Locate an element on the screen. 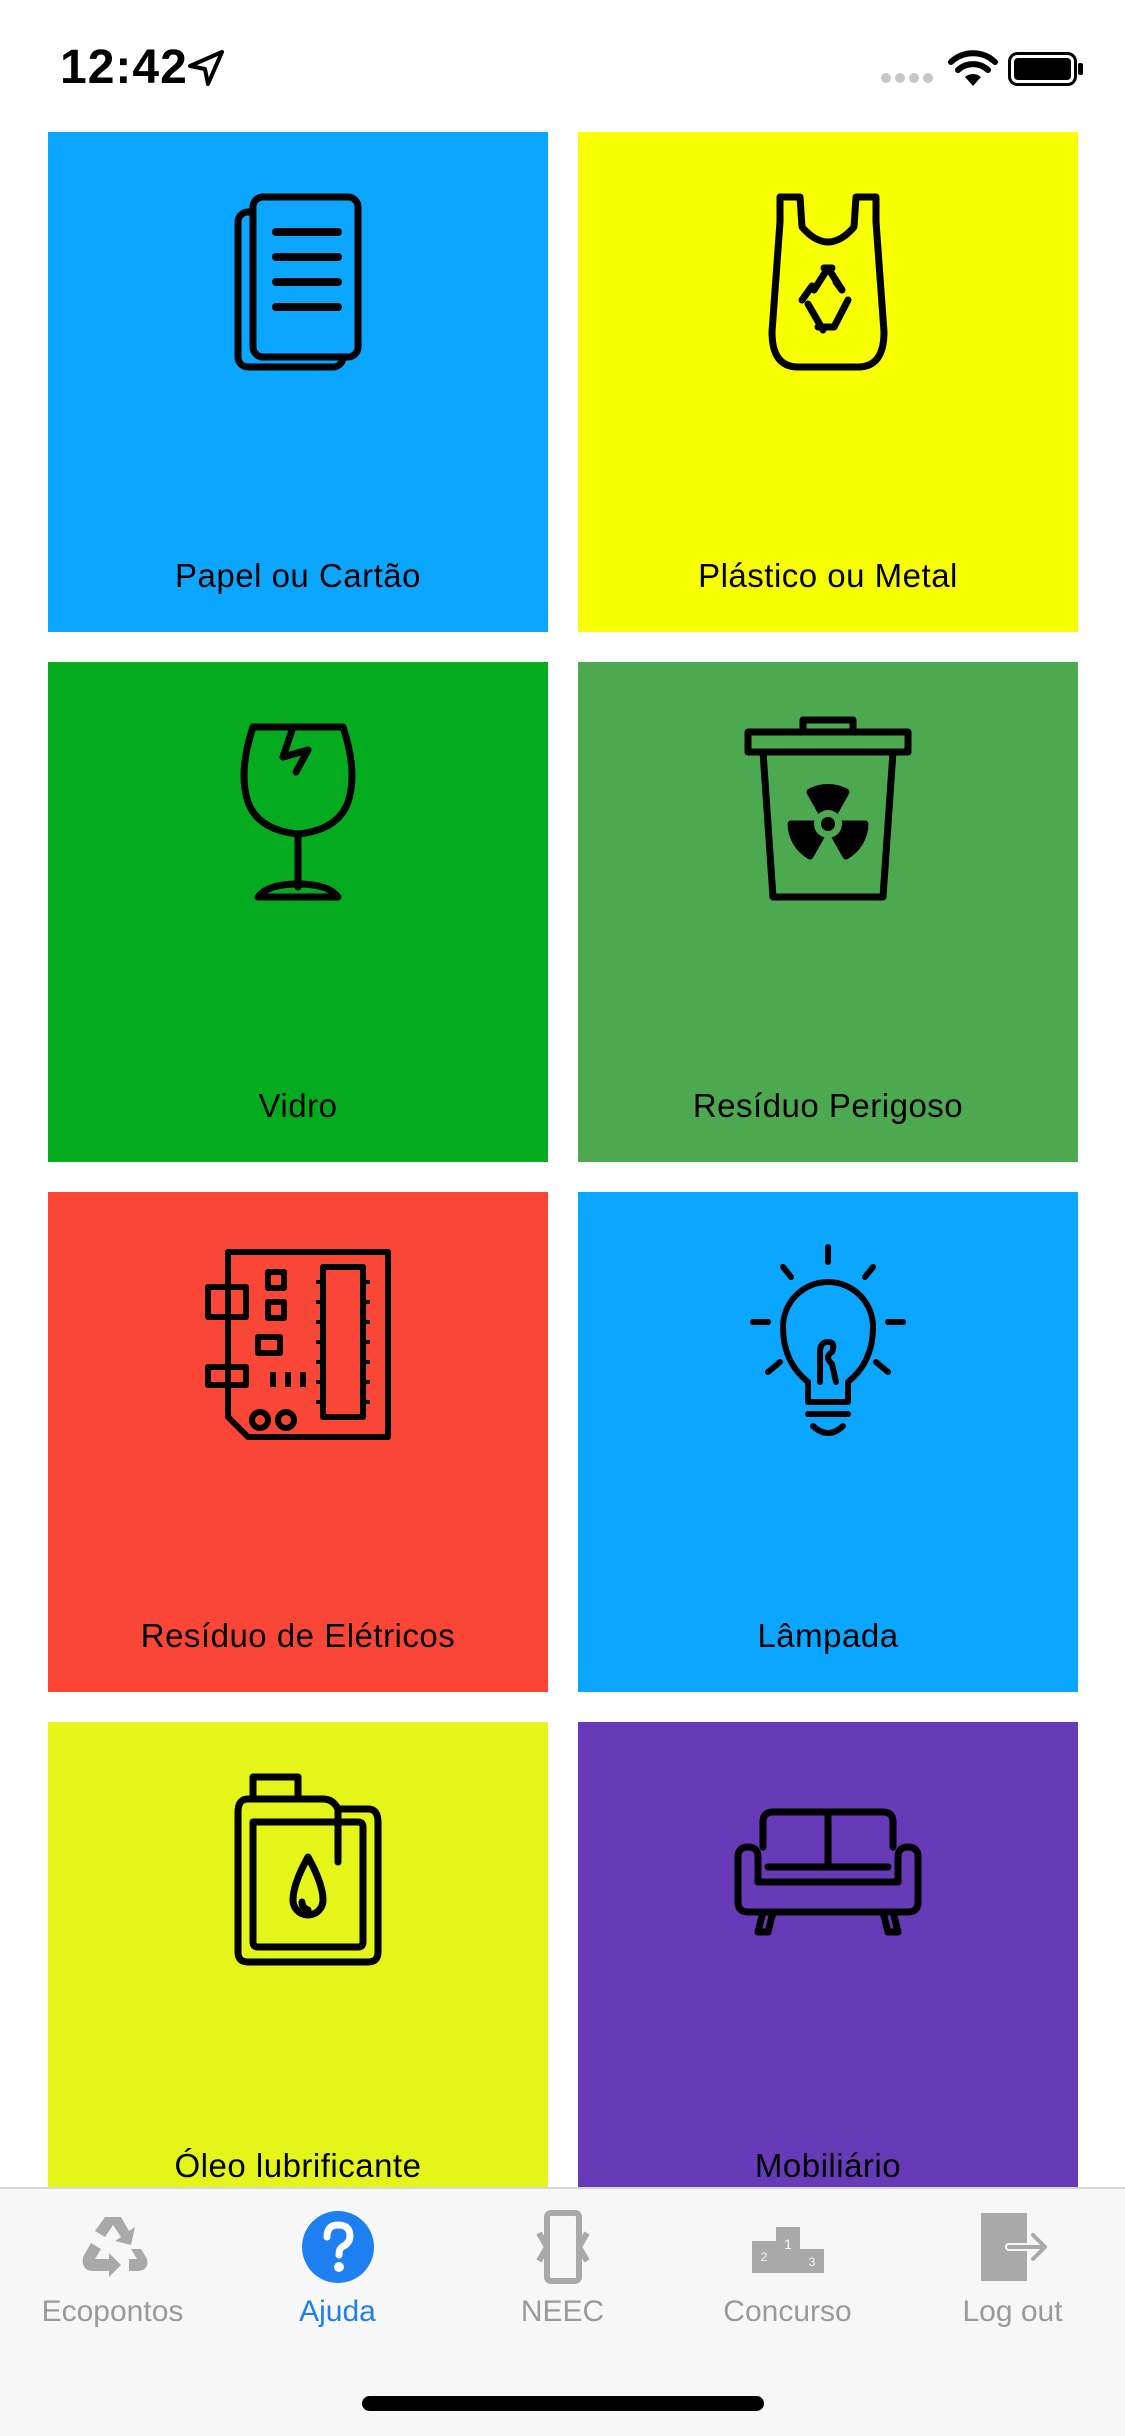 Image resolution: width=1125 pixels, height=2436 pixels. phone-icon is located at coordinates (563, 2247).